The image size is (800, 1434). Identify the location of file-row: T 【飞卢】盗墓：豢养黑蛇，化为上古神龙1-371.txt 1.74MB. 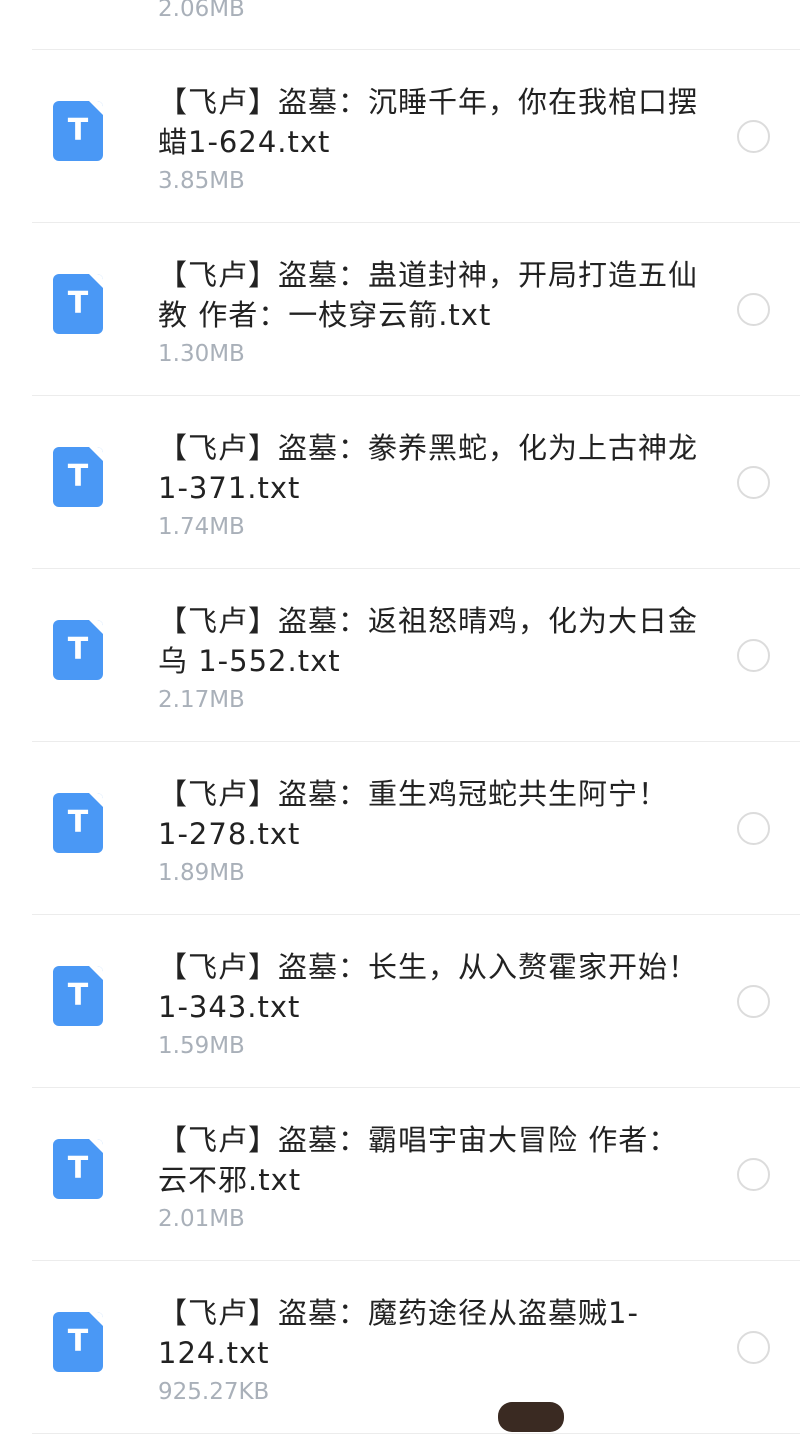
(416, 482).